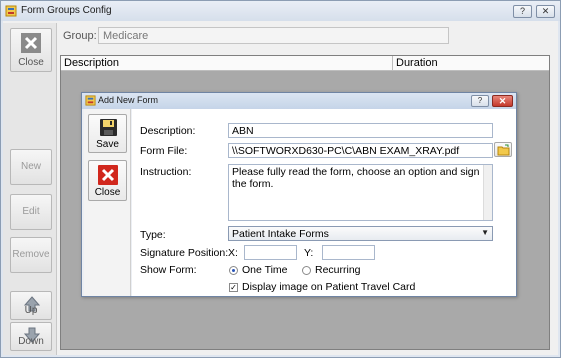 The width and height of the screenshot is (561, 358). I want to click on dialog-close-button: Close, so click(107, 180).